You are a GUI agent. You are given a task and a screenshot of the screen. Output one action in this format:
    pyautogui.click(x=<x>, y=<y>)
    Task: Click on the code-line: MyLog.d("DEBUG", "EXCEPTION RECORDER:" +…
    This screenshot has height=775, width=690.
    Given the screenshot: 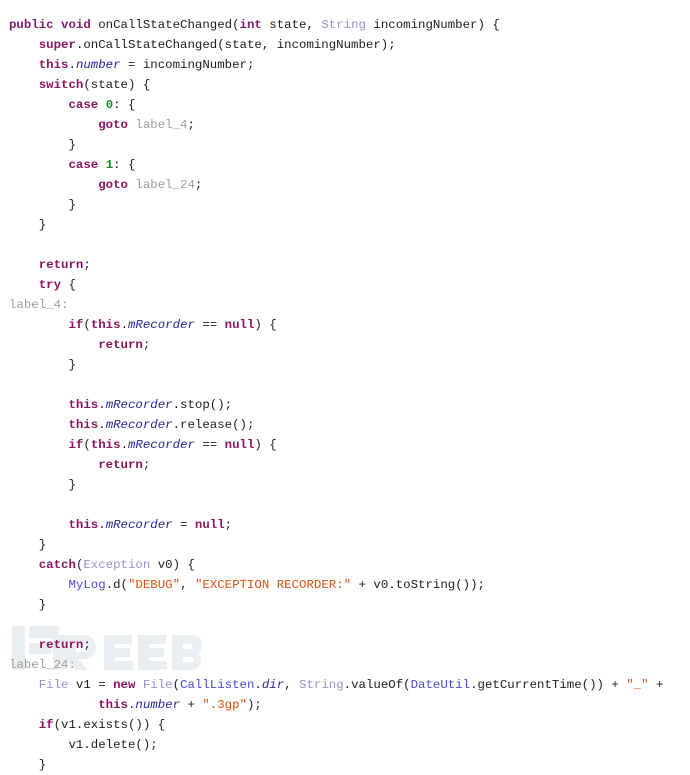 What is the action you would take?
    pyautogui.click(x=349, y=585)
    